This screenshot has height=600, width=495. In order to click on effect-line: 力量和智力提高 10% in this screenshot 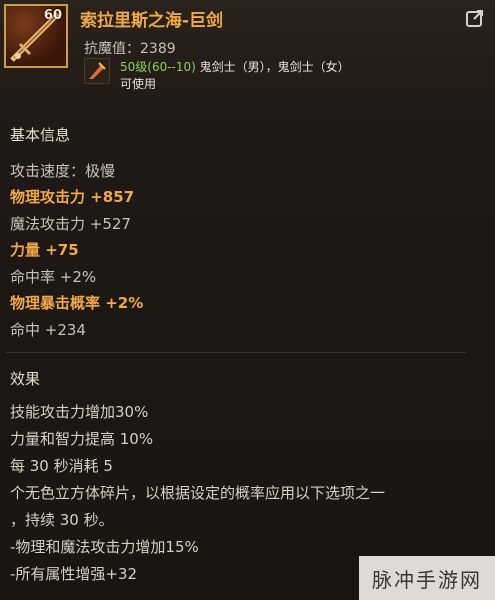, I will do `click(82, 439)`.